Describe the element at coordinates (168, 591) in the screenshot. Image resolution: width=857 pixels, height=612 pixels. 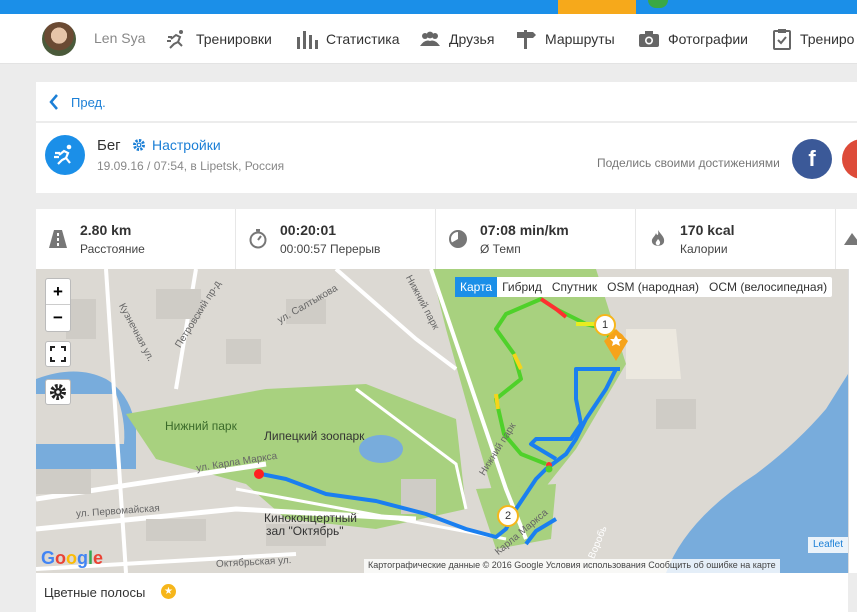
I see `premium-star-icon: ★` at that location.